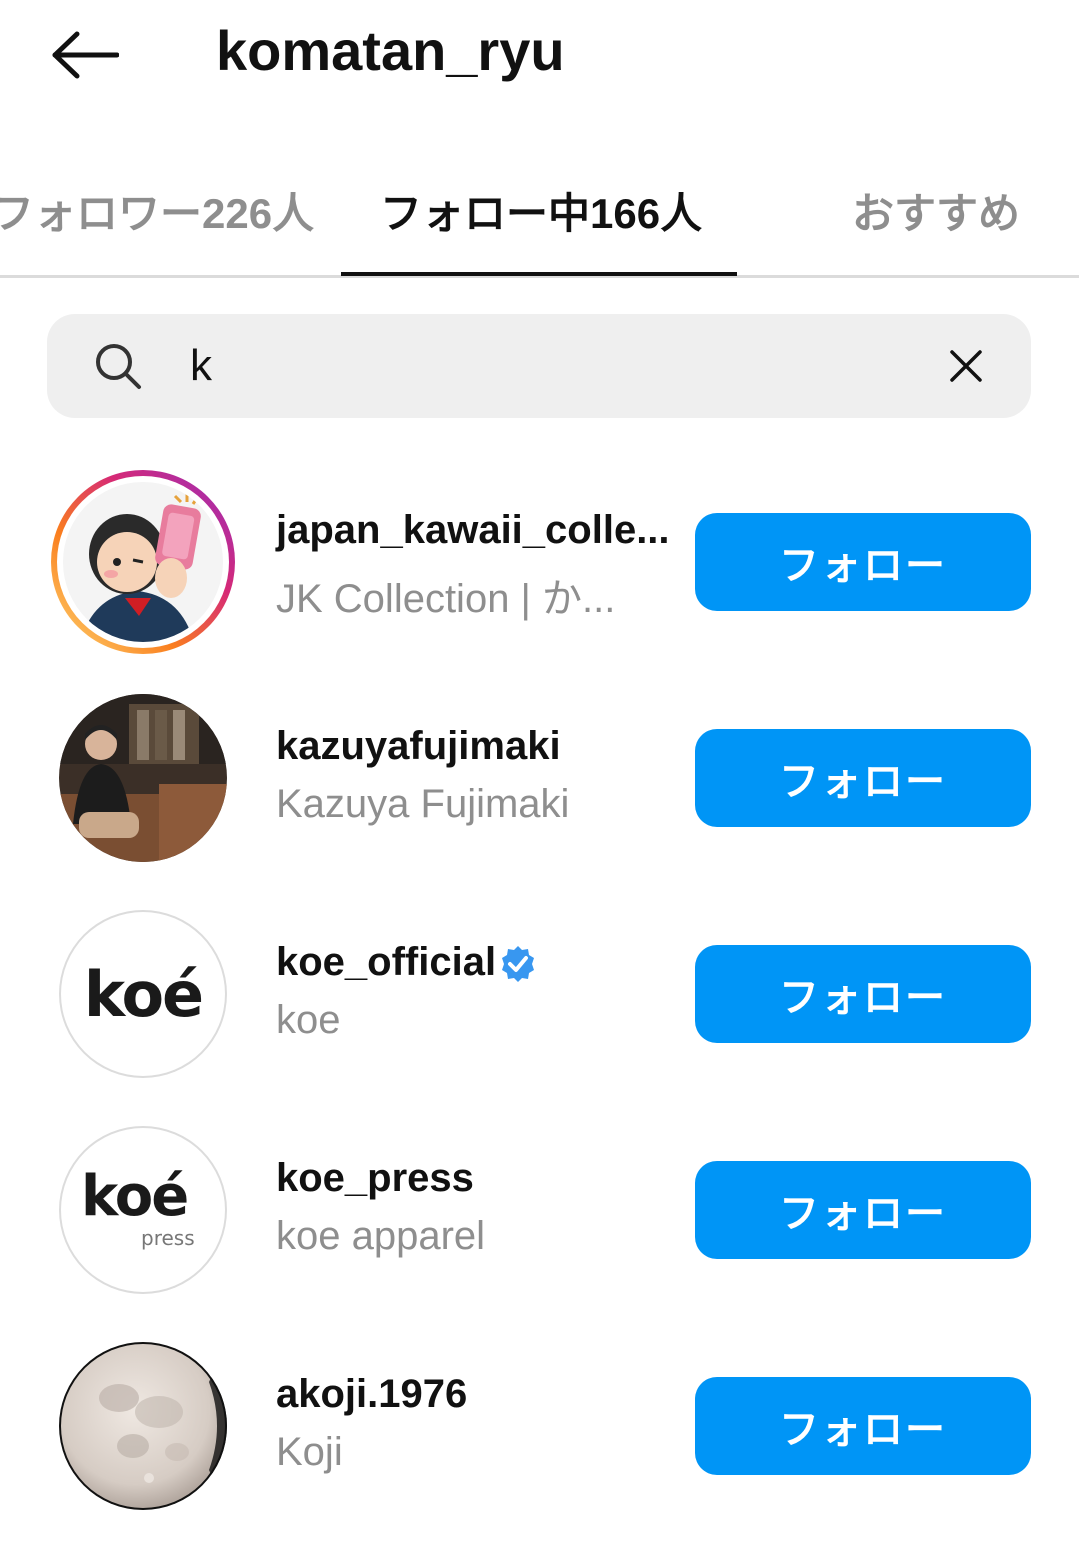  I want to click on clear-search-button, so click(966, 366).